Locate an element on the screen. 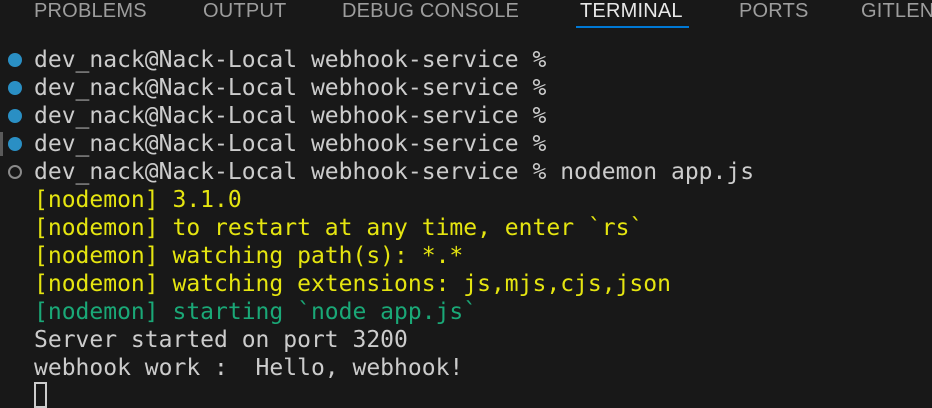 This screenshot has height=408, width=932. terminal-line-nodemon-version: [nodemon] 3.1.0 is located at coordinates (138, 200).